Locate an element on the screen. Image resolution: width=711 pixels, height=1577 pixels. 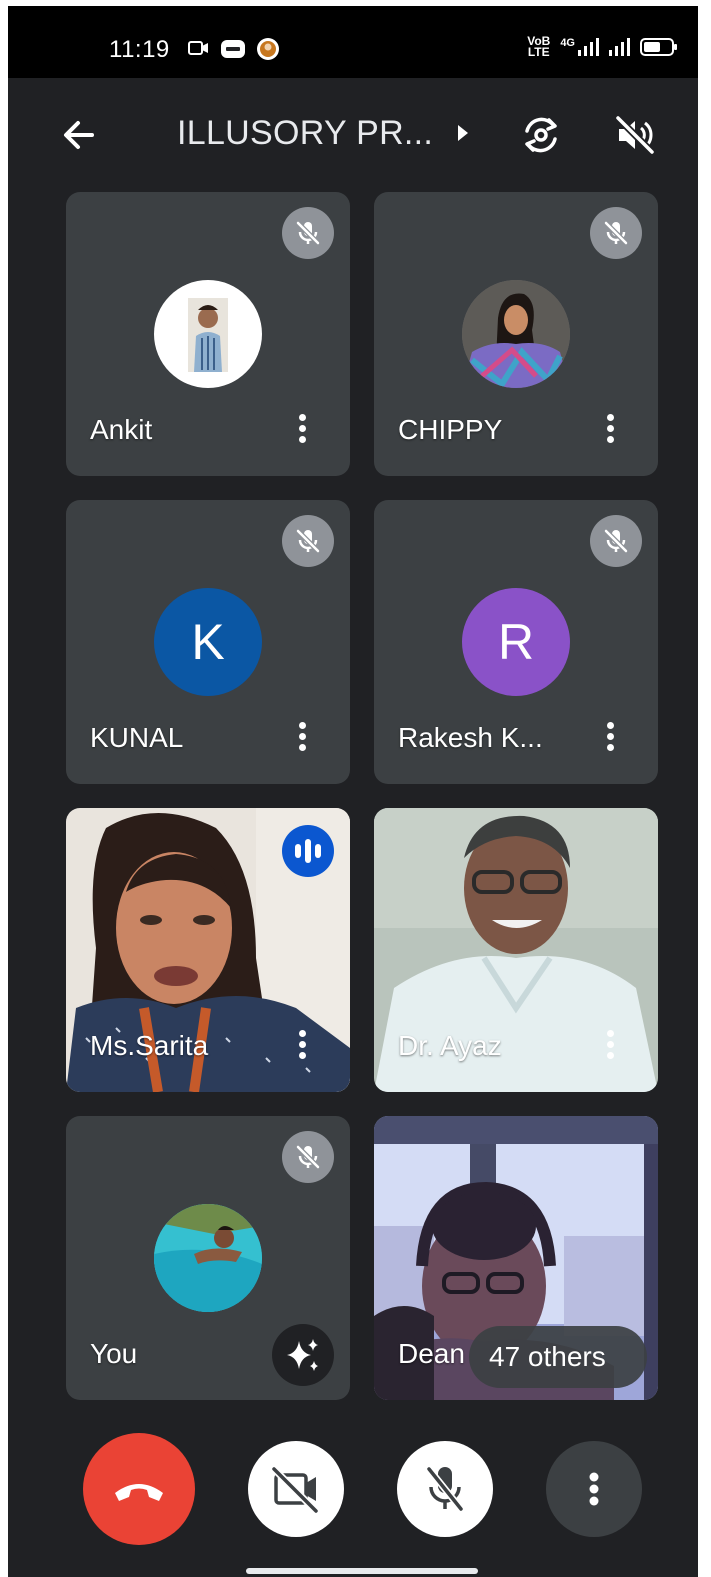
participant-tile-chippy: CHIPPY is located at coordinates (516, 334).